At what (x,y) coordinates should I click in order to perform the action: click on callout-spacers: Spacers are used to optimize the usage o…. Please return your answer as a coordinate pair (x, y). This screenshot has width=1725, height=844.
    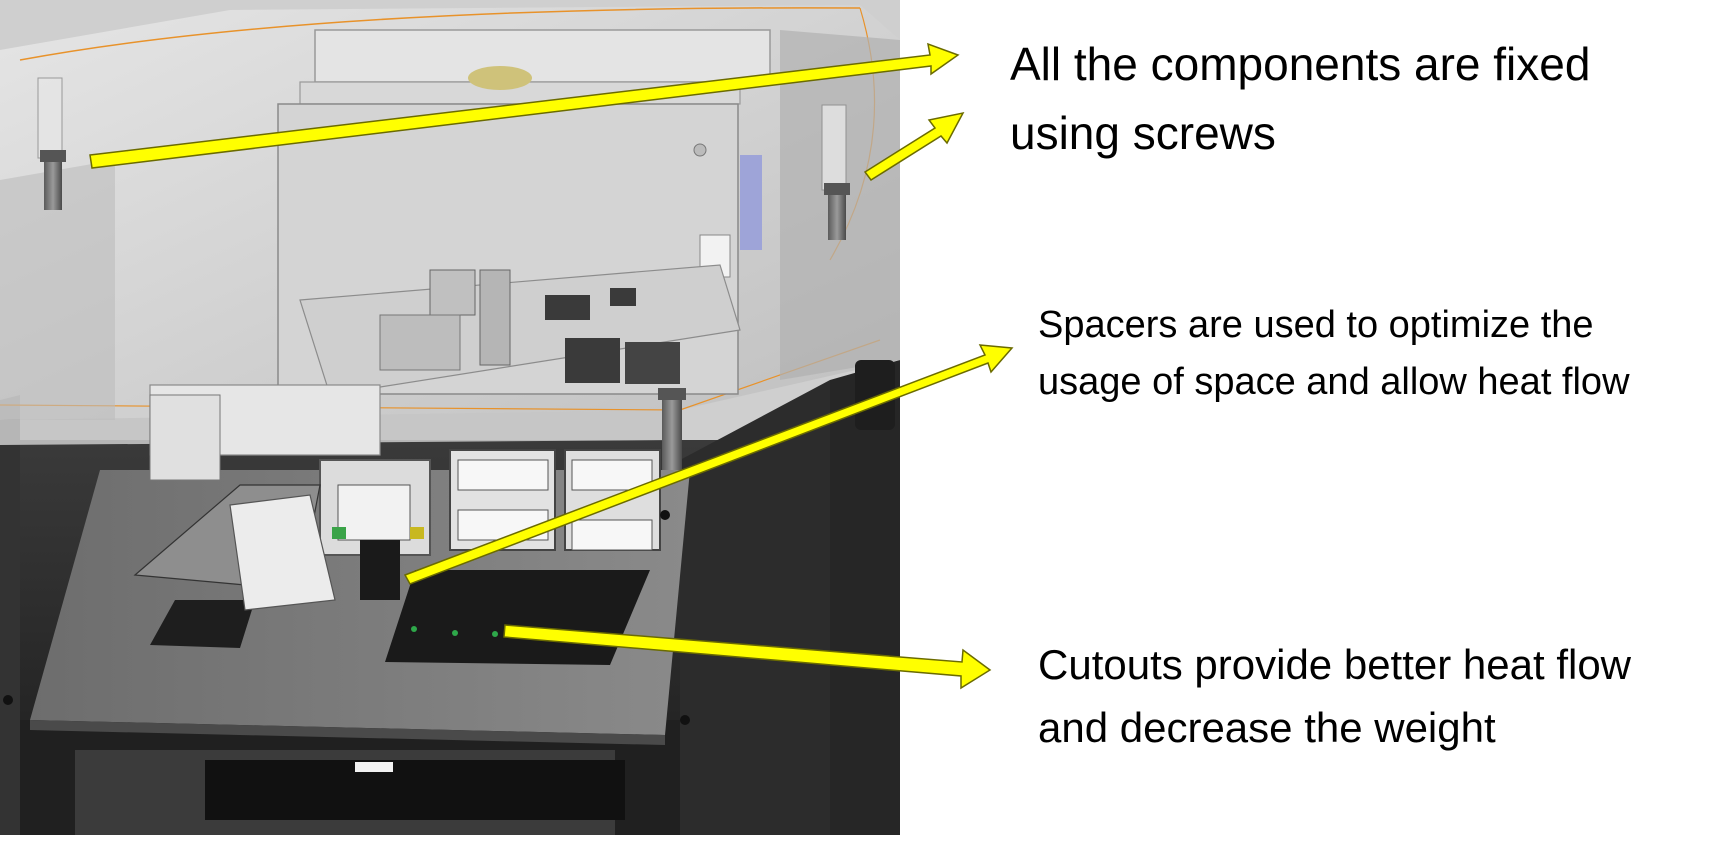
    Looking at the image, I should click on (1378, 354).